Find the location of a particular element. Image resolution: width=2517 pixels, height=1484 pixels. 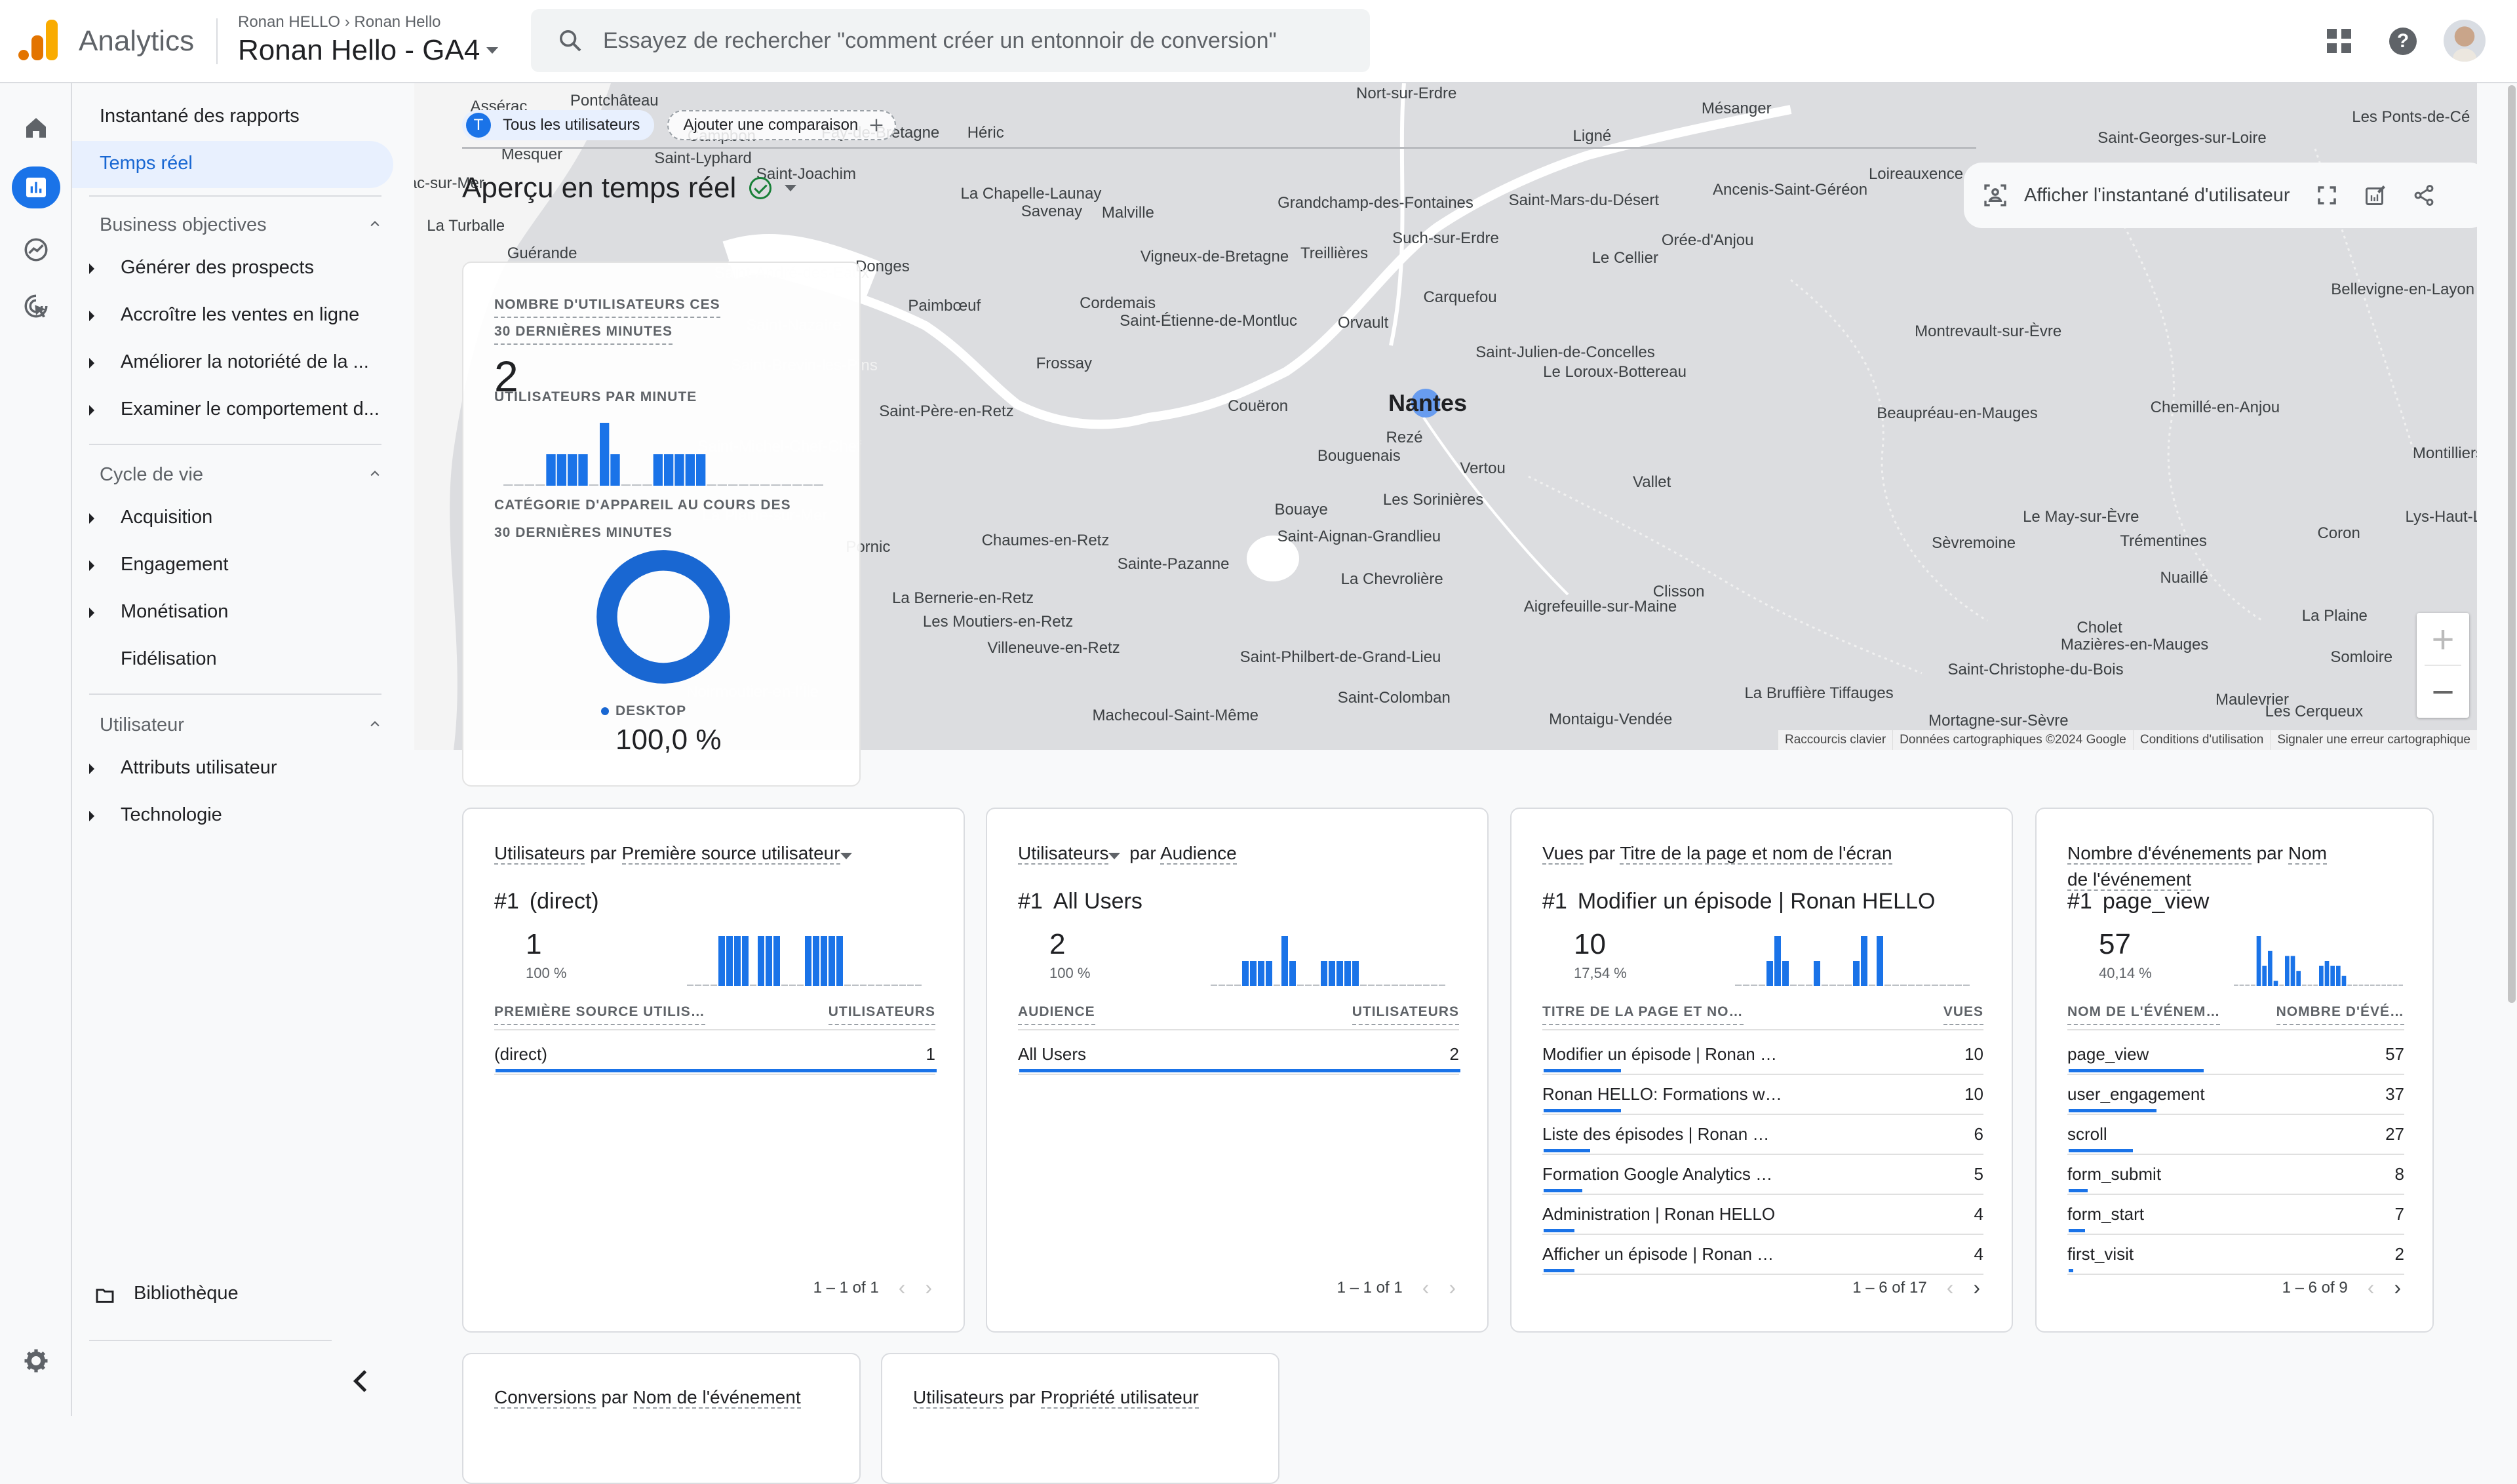

section-business-objectives: Business objectives is located at coordinates (240, 225).